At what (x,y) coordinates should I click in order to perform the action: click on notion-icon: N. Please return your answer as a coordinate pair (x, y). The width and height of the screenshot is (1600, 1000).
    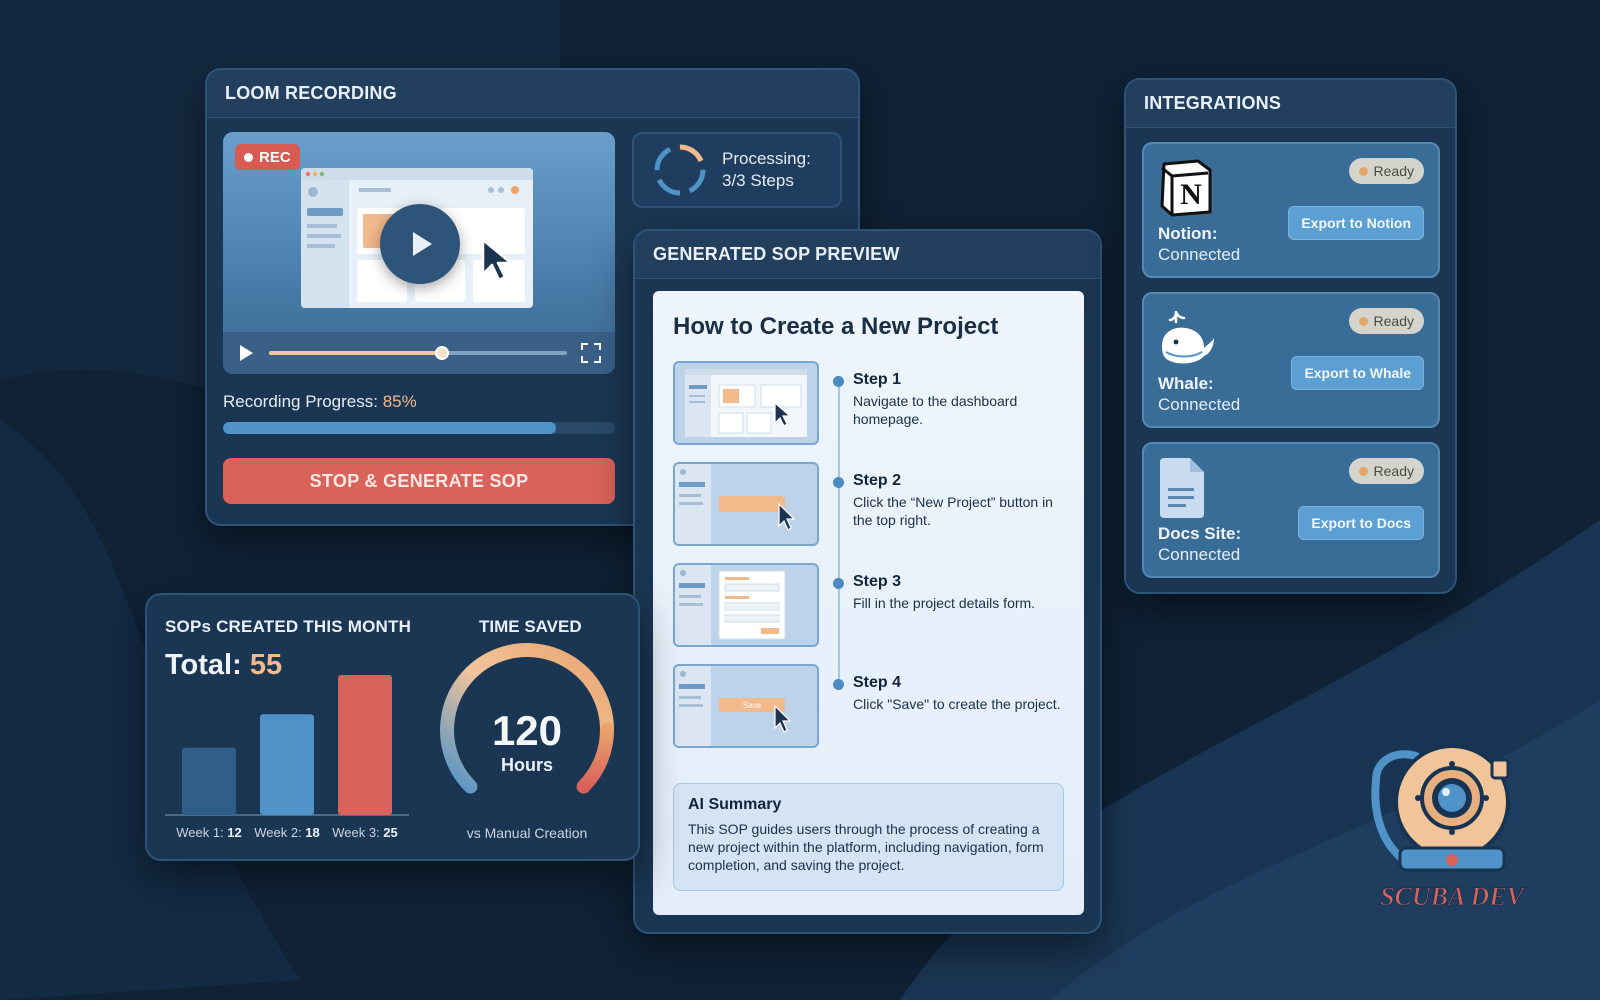
    Looking at the image, I should click on (1186, 188).